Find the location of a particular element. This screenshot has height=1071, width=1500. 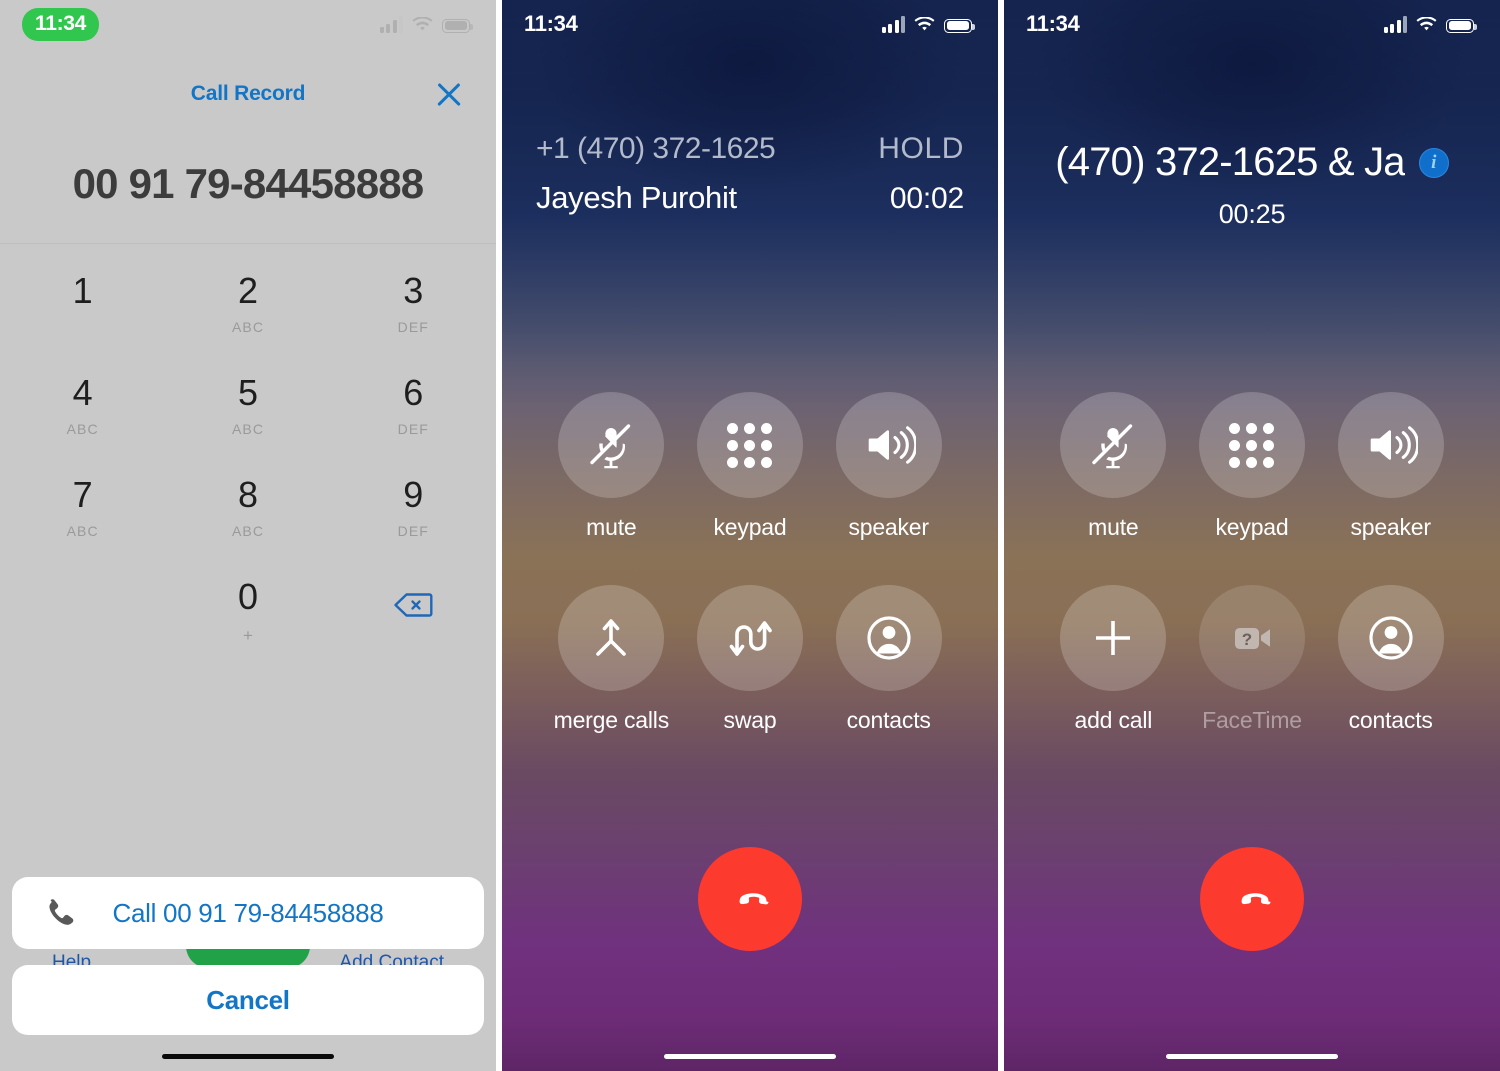

keypad-key-0: 0 + is located at coordinates (247, 619).